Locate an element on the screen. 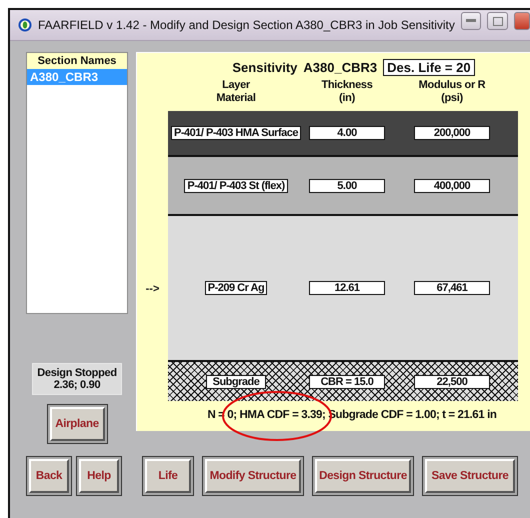  thickness-field: CBR = 15.0 is located at coordinates (347, 381).